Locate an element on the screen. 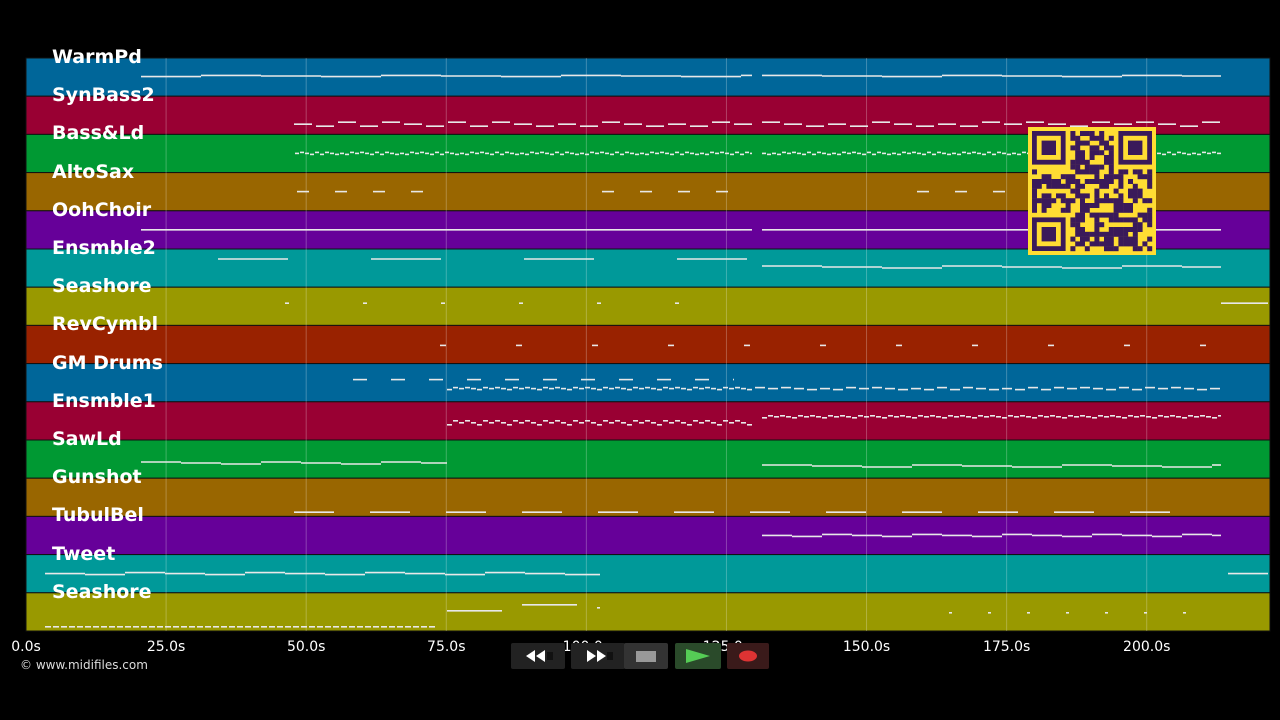 The width and height of the screenshot is (1280, 720). track-label: RevCymbl is located at coordinates (105, 324).